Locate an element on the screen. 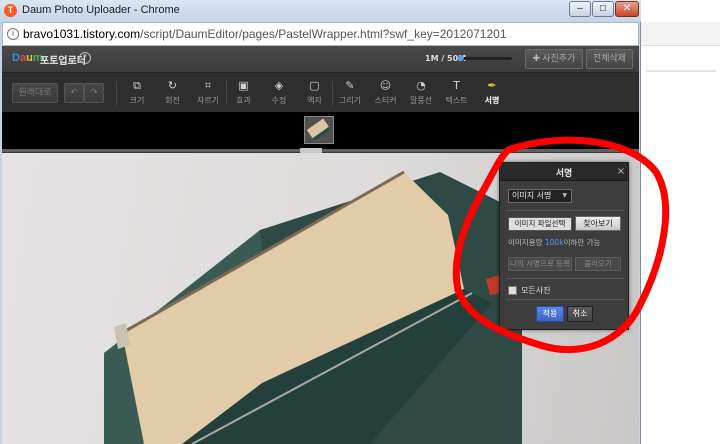  photo-thumbnail is located at coordinates (319, 130).